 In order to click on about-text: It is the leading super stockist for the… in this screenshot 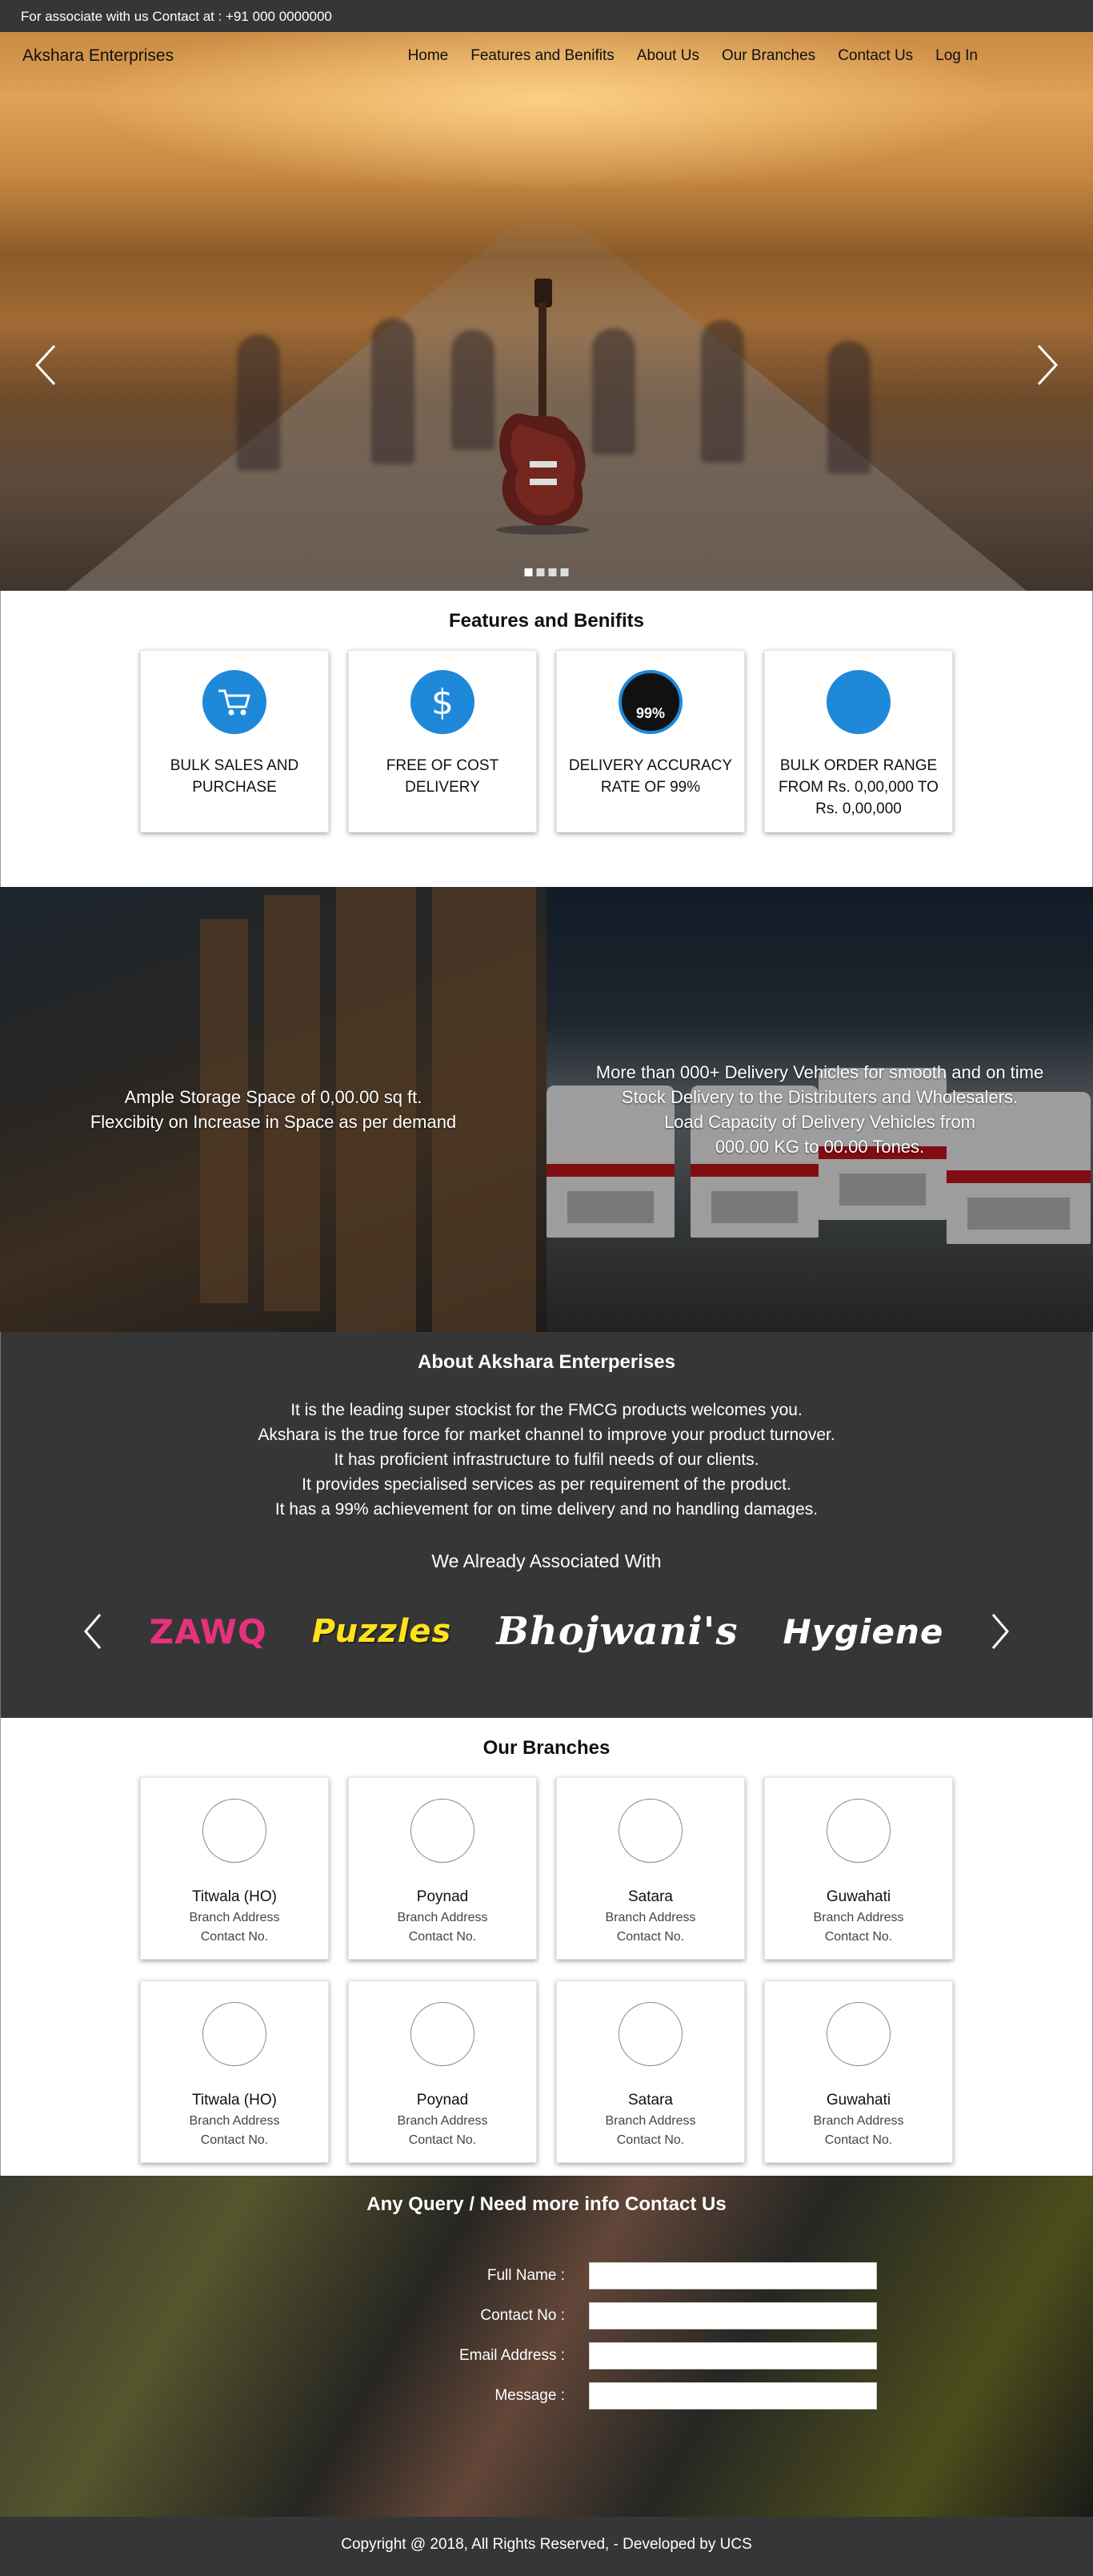, I will do `click(546, 1460)`.